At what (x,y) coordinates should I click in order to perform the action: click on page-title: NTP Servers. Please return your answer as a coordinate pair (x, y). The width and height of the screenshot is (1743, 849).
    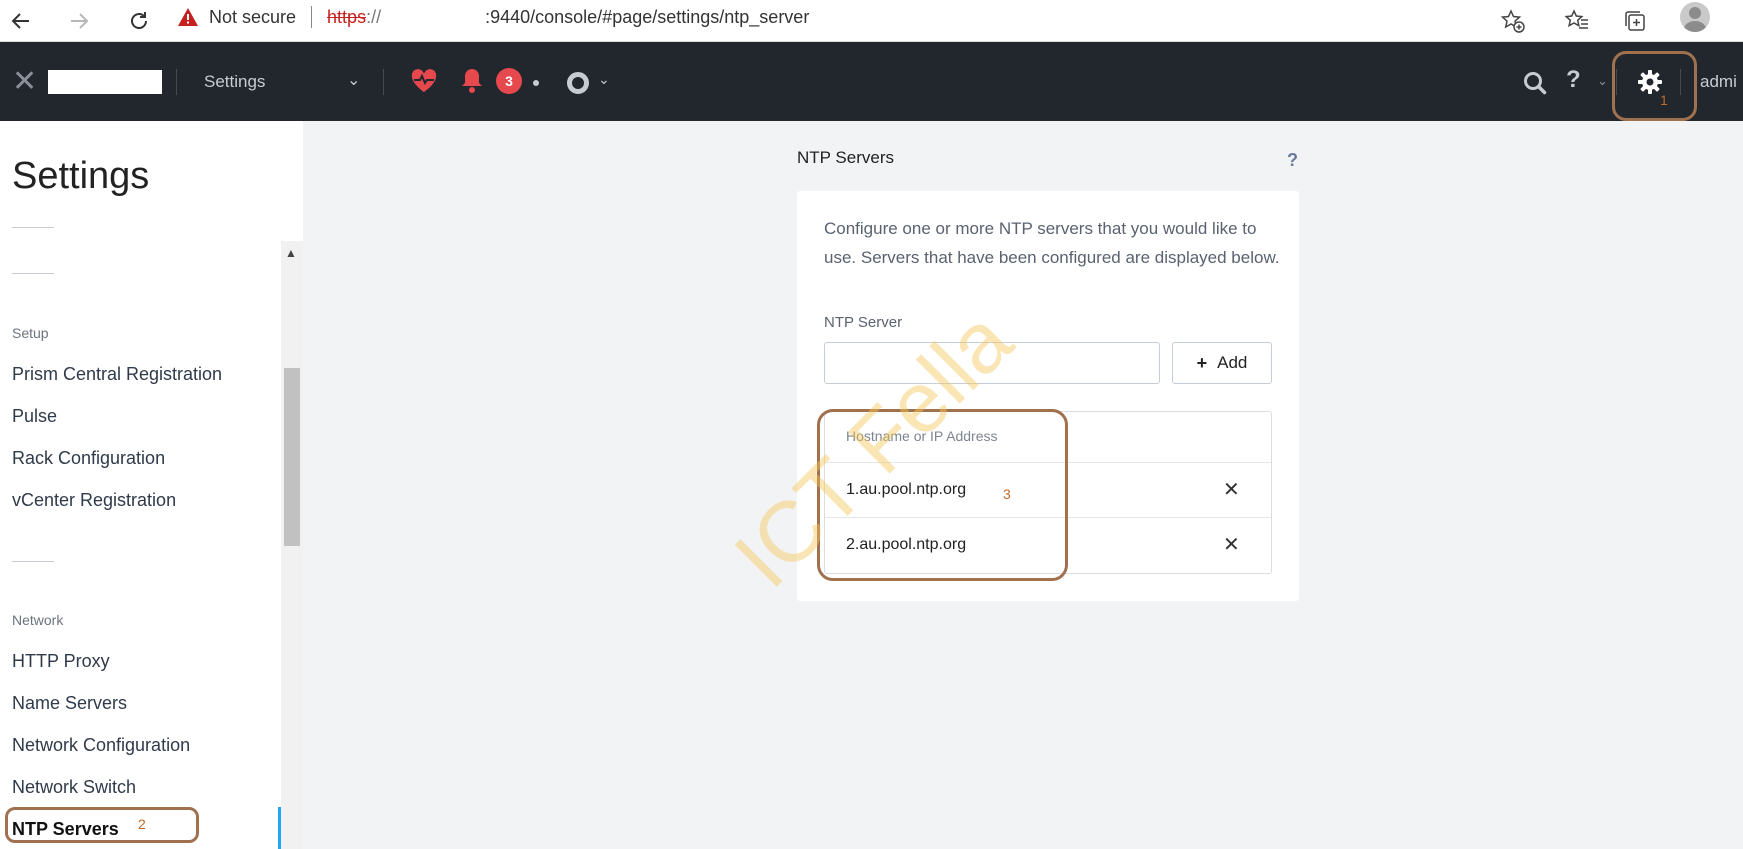
    Looking at the image, I should click on (845, 157).